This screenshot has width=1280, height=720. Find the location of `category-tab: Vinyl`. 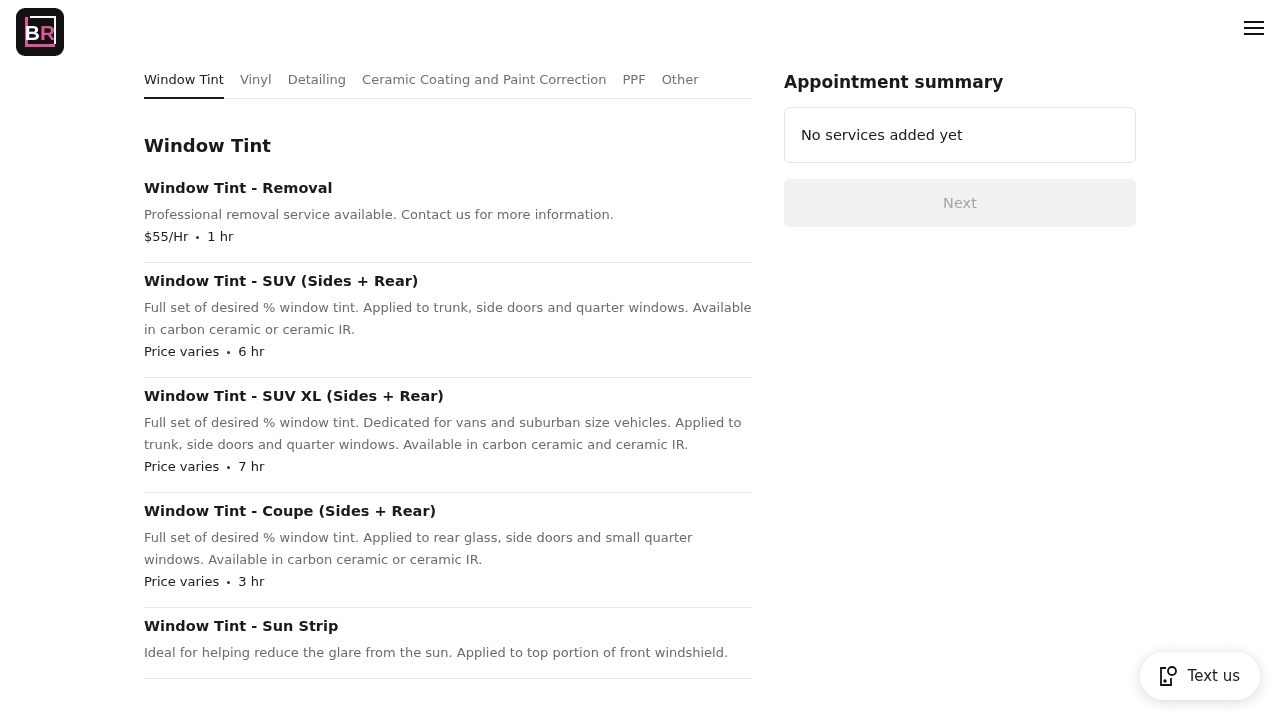

category-tab: Vinyl is located at coordinates (255, 85).